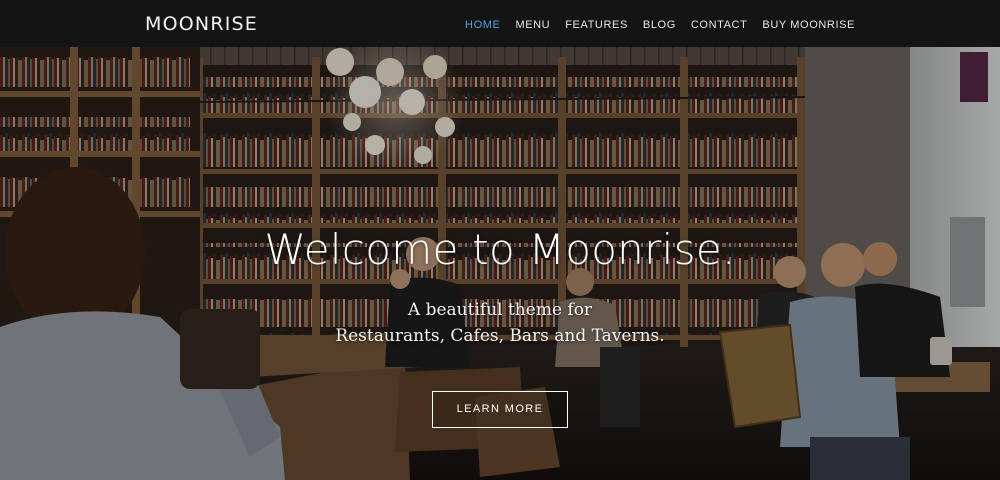  Describe the element at coordinates (719, 25) in the screenshot. I see `nav-item-contact: CONTACT` at that location.